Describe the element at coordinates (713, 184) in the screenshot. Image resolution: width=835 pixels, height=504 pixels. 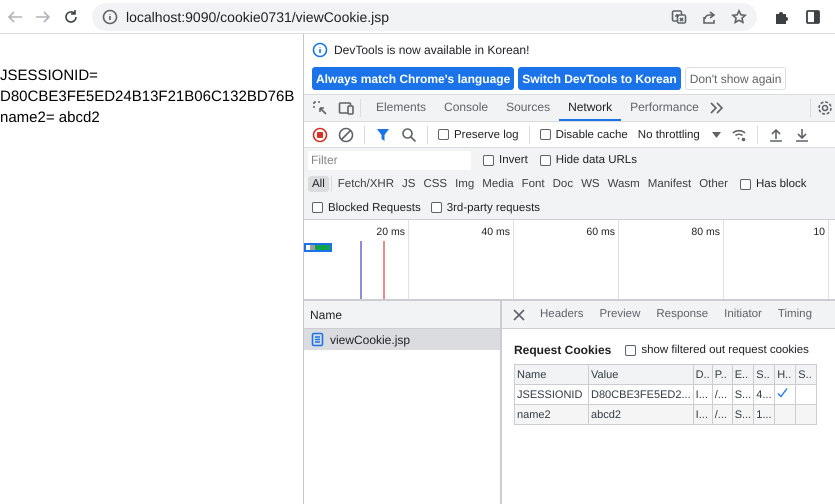
I see `type-filter-button: Other` at that location.